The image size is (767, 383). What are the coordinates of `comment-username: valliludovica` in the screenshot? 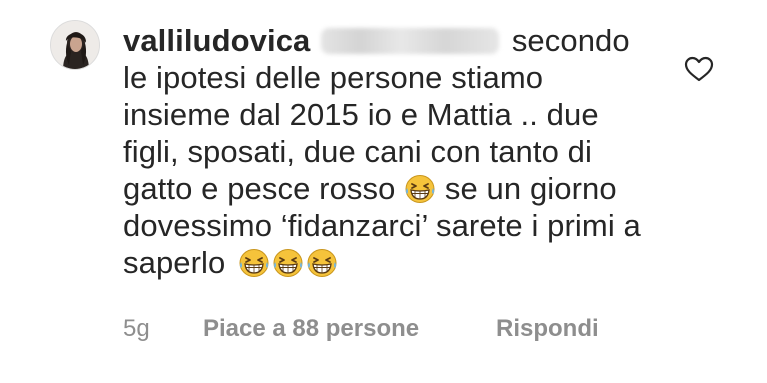 It's located at (216, 40).